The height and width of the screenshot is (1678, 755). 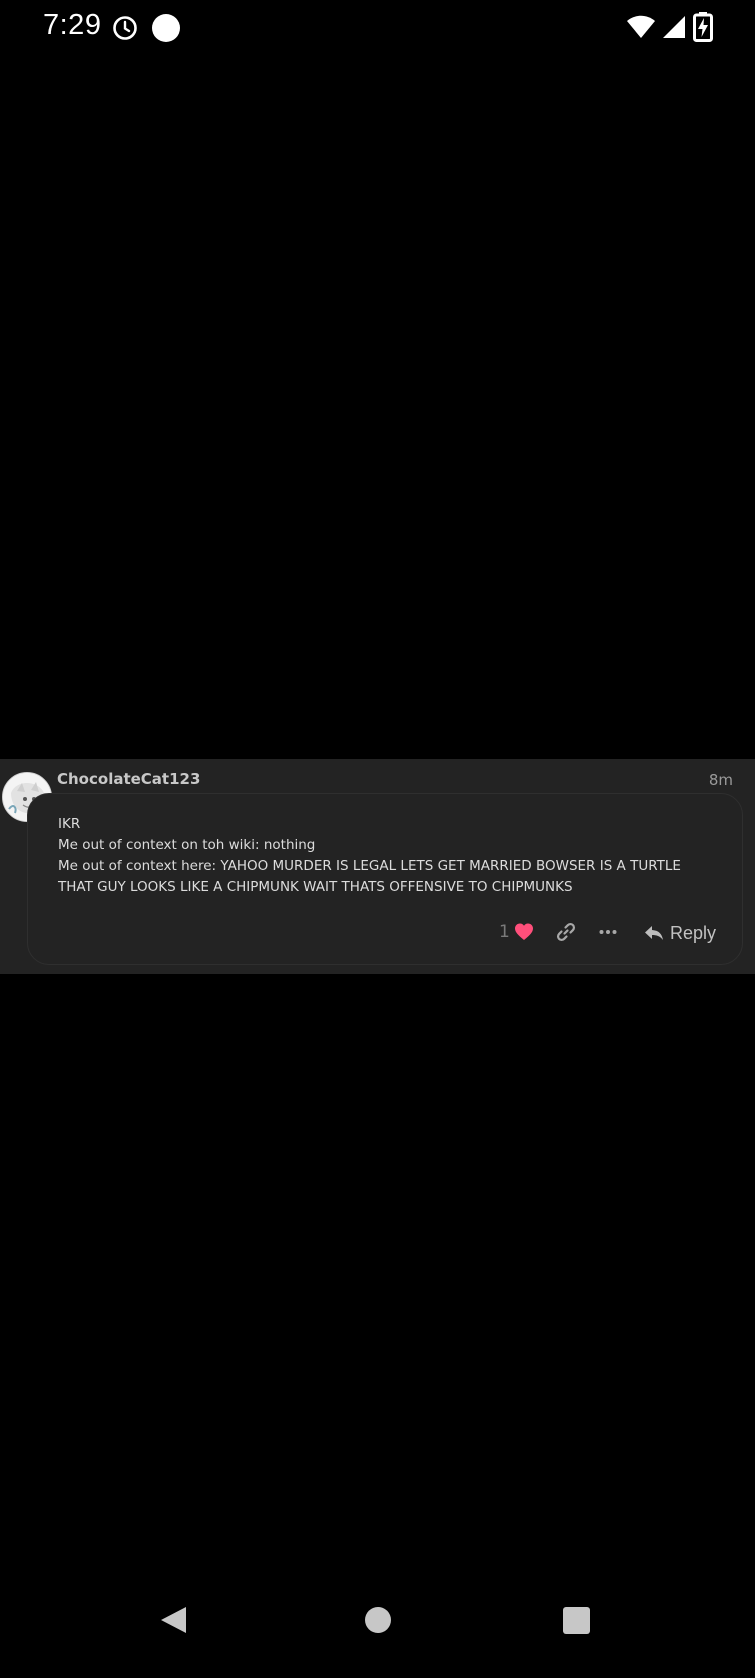 What do you see at coordinates (377, 1634) in the screenshot?
I see `navigation-bar` at bounding box center [377, 1634].